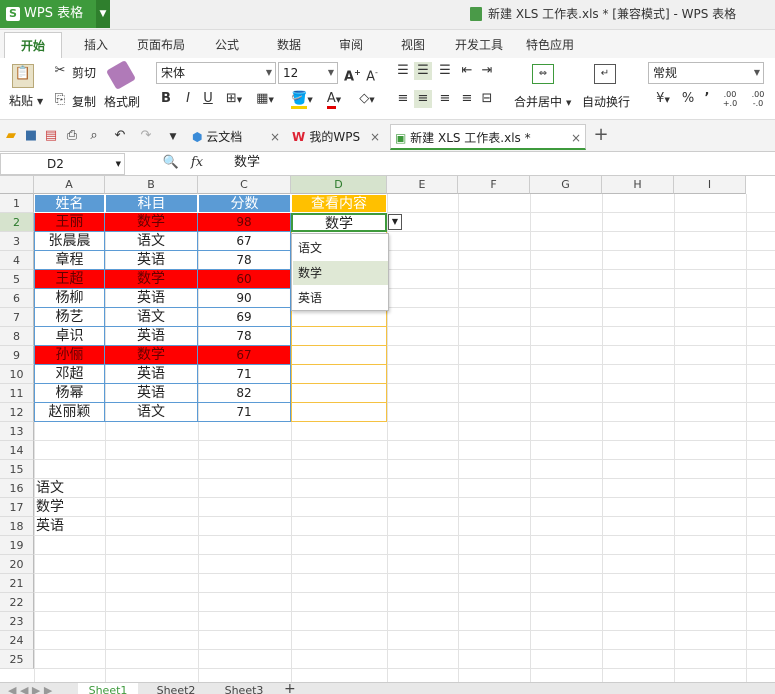 The height and width of the screenshot is (694, 775). I want to click on table-cell: 卓识, so click(69, 336).